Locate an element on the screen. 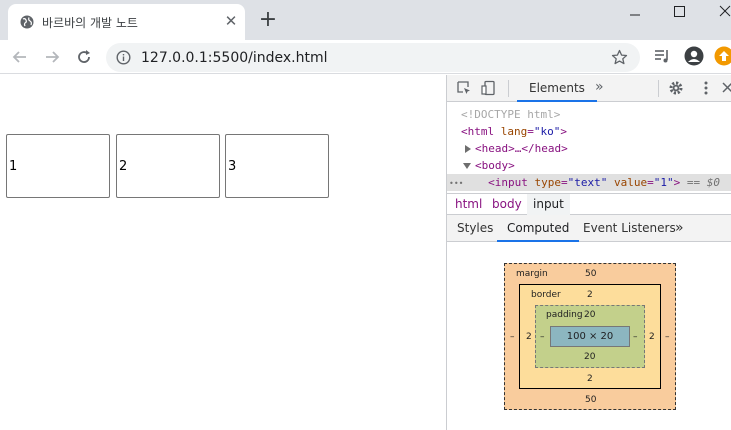 This screenshot has height=430, width=731. input-close-bracket: > is located at coordinates (677, 182).